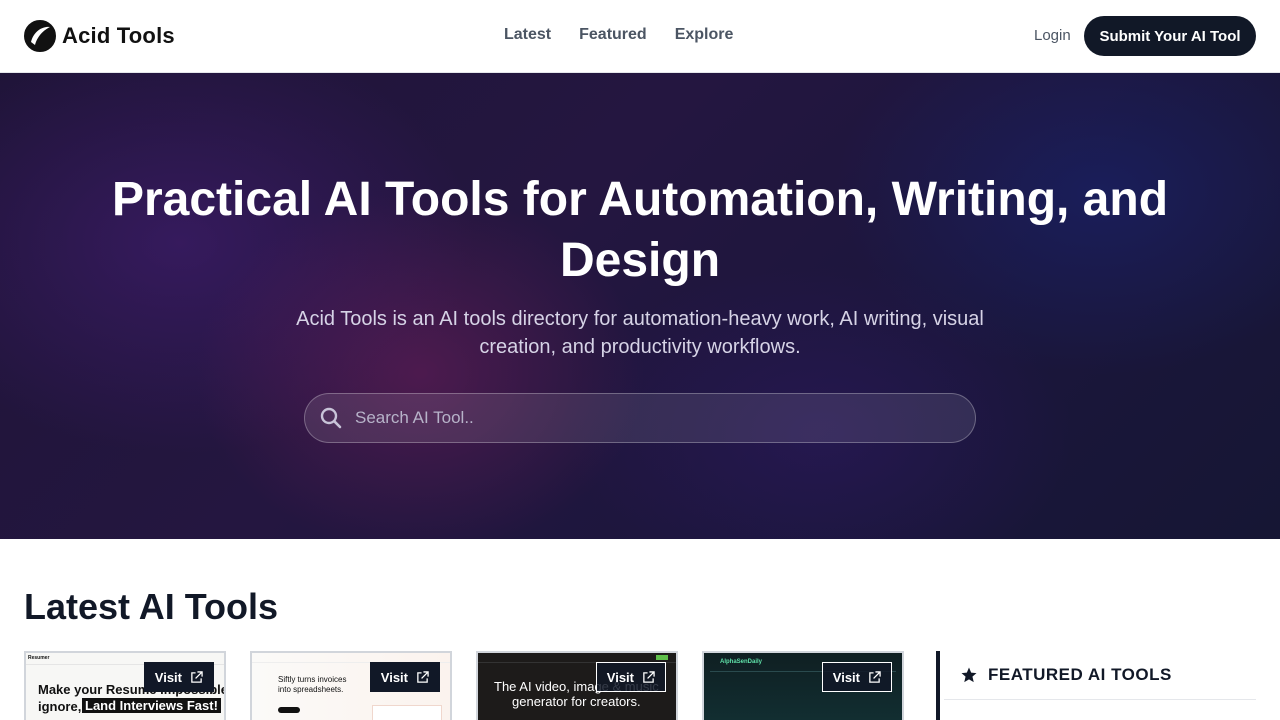 The image size is (1280, 720). I want to click on brand-logo: Acid Tools, so click(99, 36).